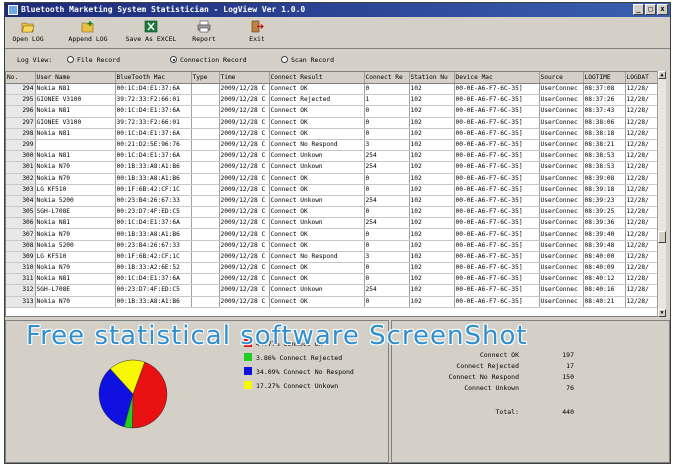 This screenshot has height=469, width=676. Describe the element at coordinates (317, 78) in the screenshot. I see `column-header: Connect Result` at that location.